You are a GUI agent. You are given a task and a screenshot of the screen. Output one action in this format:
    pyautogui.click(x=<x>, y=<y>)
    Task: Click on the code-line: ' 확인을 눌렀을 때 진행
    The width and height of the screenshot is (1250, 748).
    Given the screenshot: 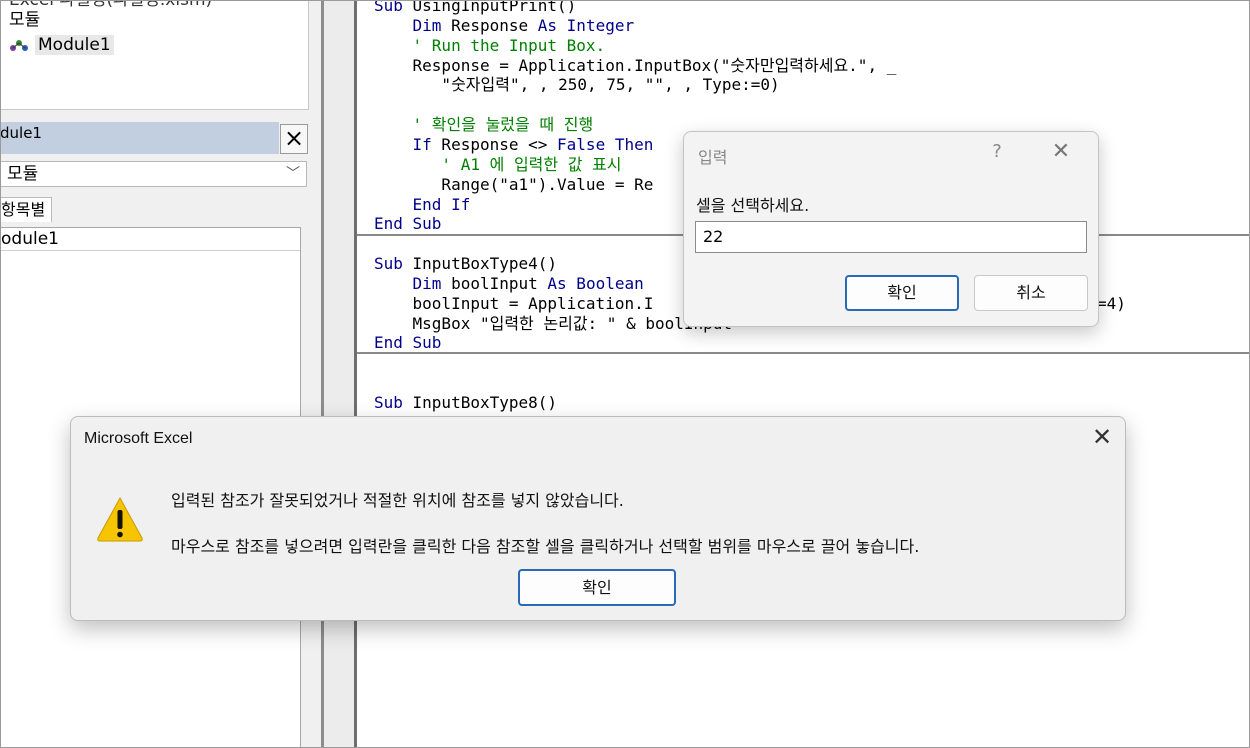 What is the action you would take?
    pyautogui.click(x=484, y=125)
    